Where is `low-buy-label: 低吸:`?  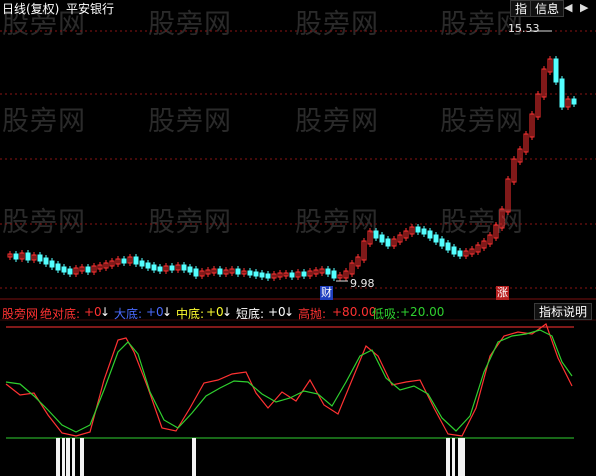
low-buy-label: 低吸: is located at coordinates (386, 314).